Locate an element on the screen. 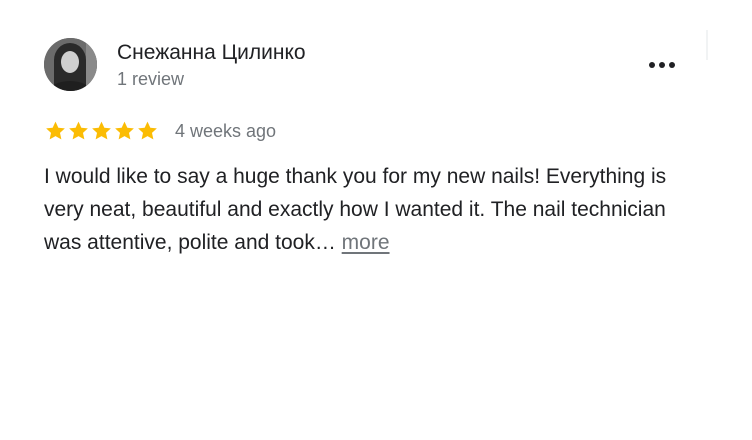 The width and height of the screenshot is (752, 440). review-date: 4 weeks ago is located at coordinates (226, 131).